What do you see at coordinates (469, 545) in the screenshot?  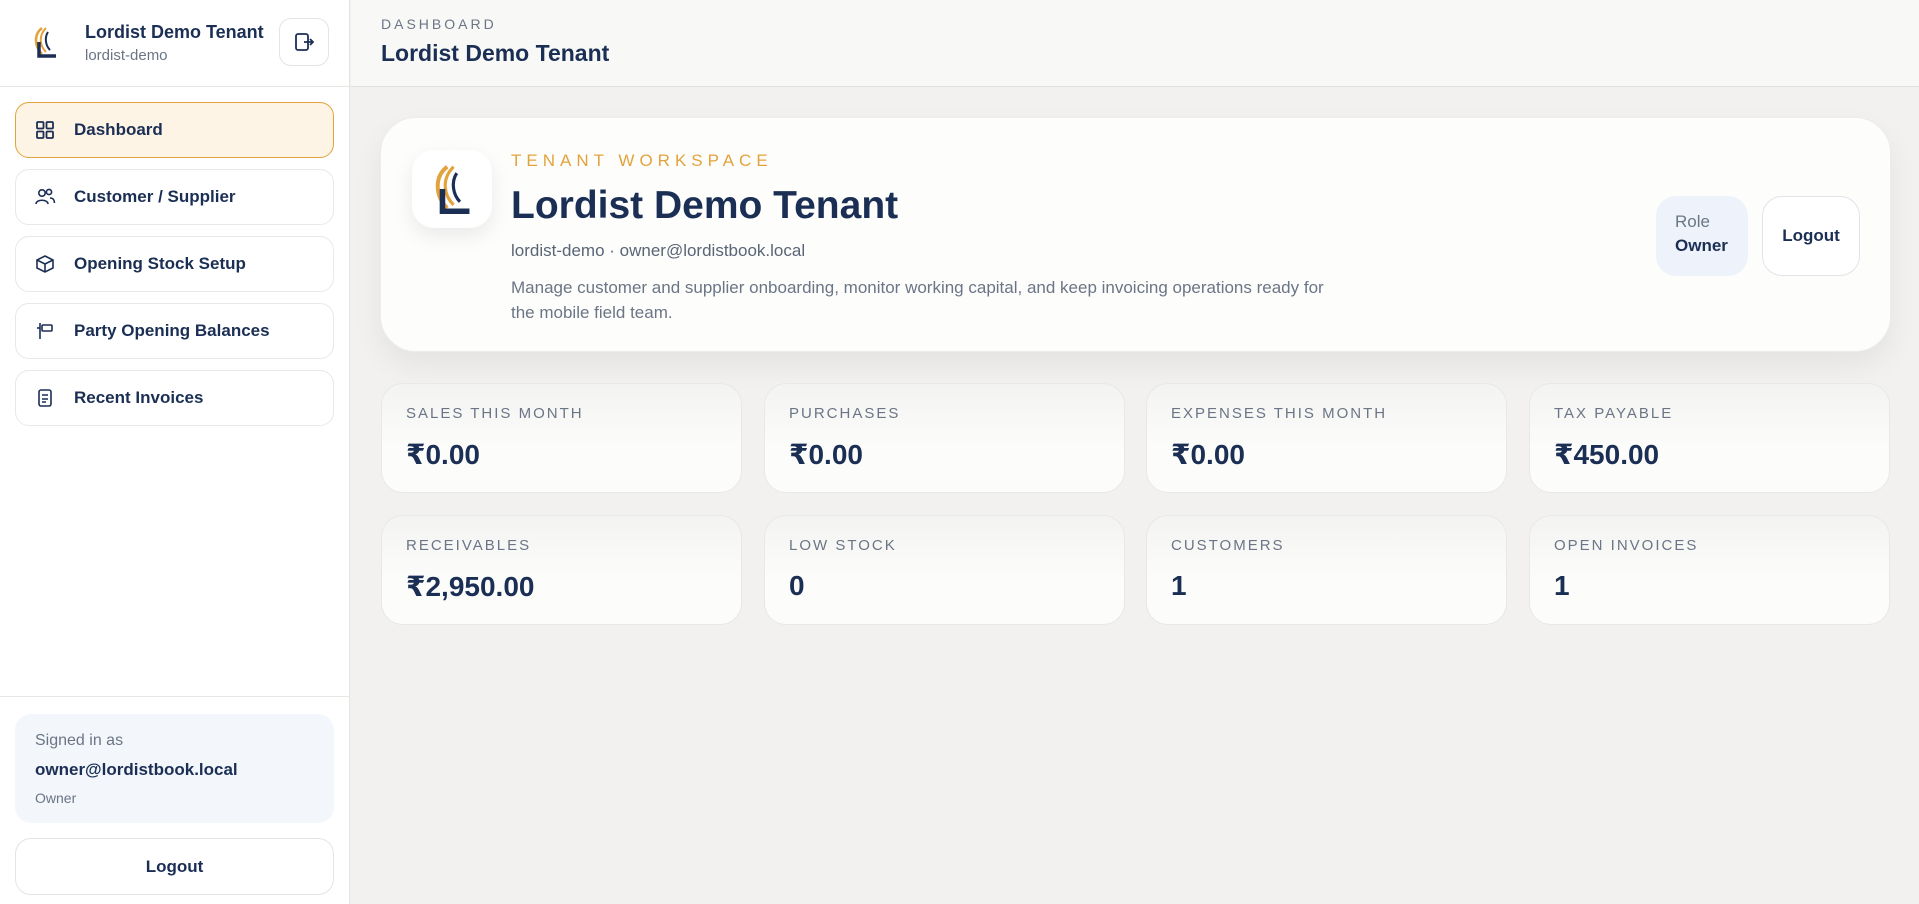 I see `stat-label: RECEIVABLES` at bounding box center [469, 545].